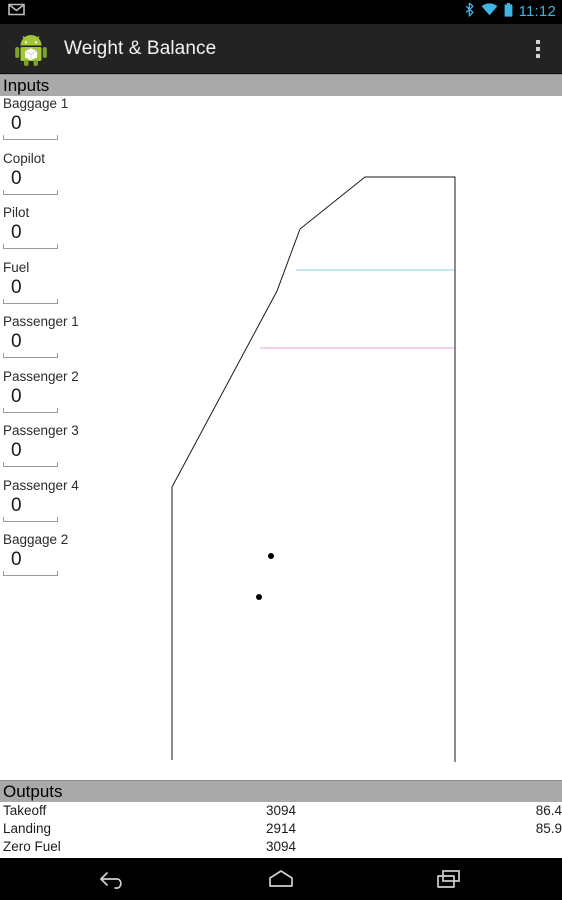 The image size is (562, 900). What do you see at coordinates (85, 232) in the screenshot?
I see `input-group-pilot: Pilot` at bounding box center [85, 232].